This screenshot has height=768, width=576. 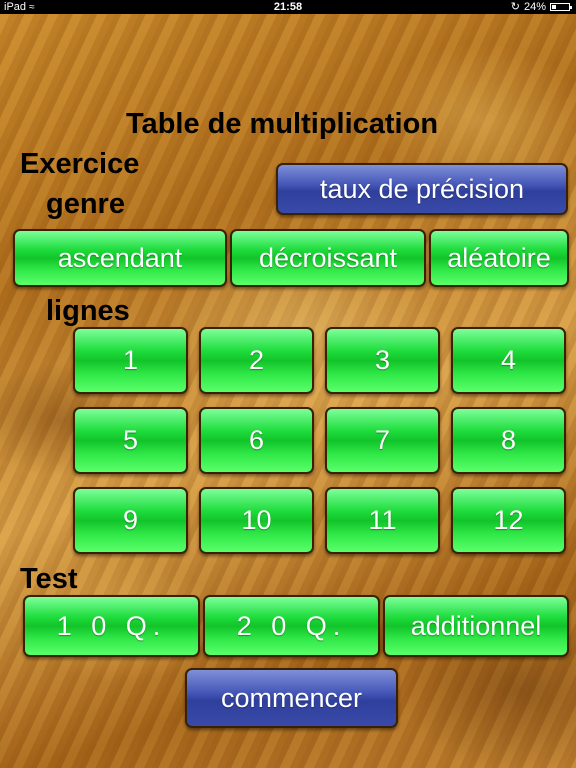 What do you see at coordinates (256, 360) in the screenshot?
I see `line-2-button: 2` at bounding box center [256, 360].